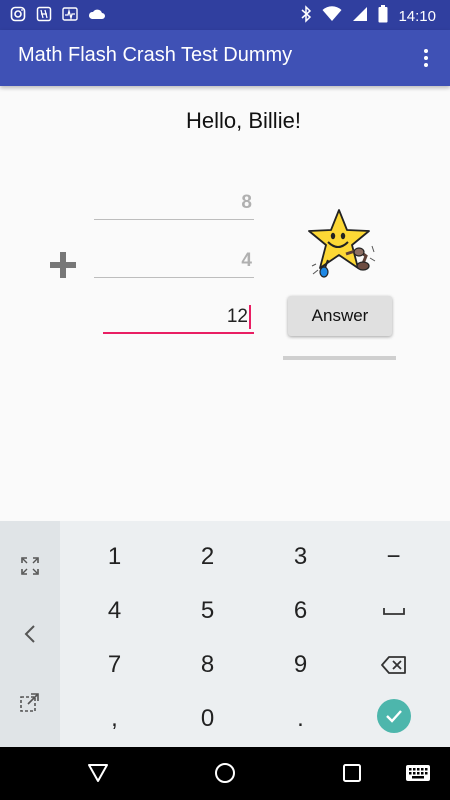  I want to click on recents-square-icon, so click(352, 773).